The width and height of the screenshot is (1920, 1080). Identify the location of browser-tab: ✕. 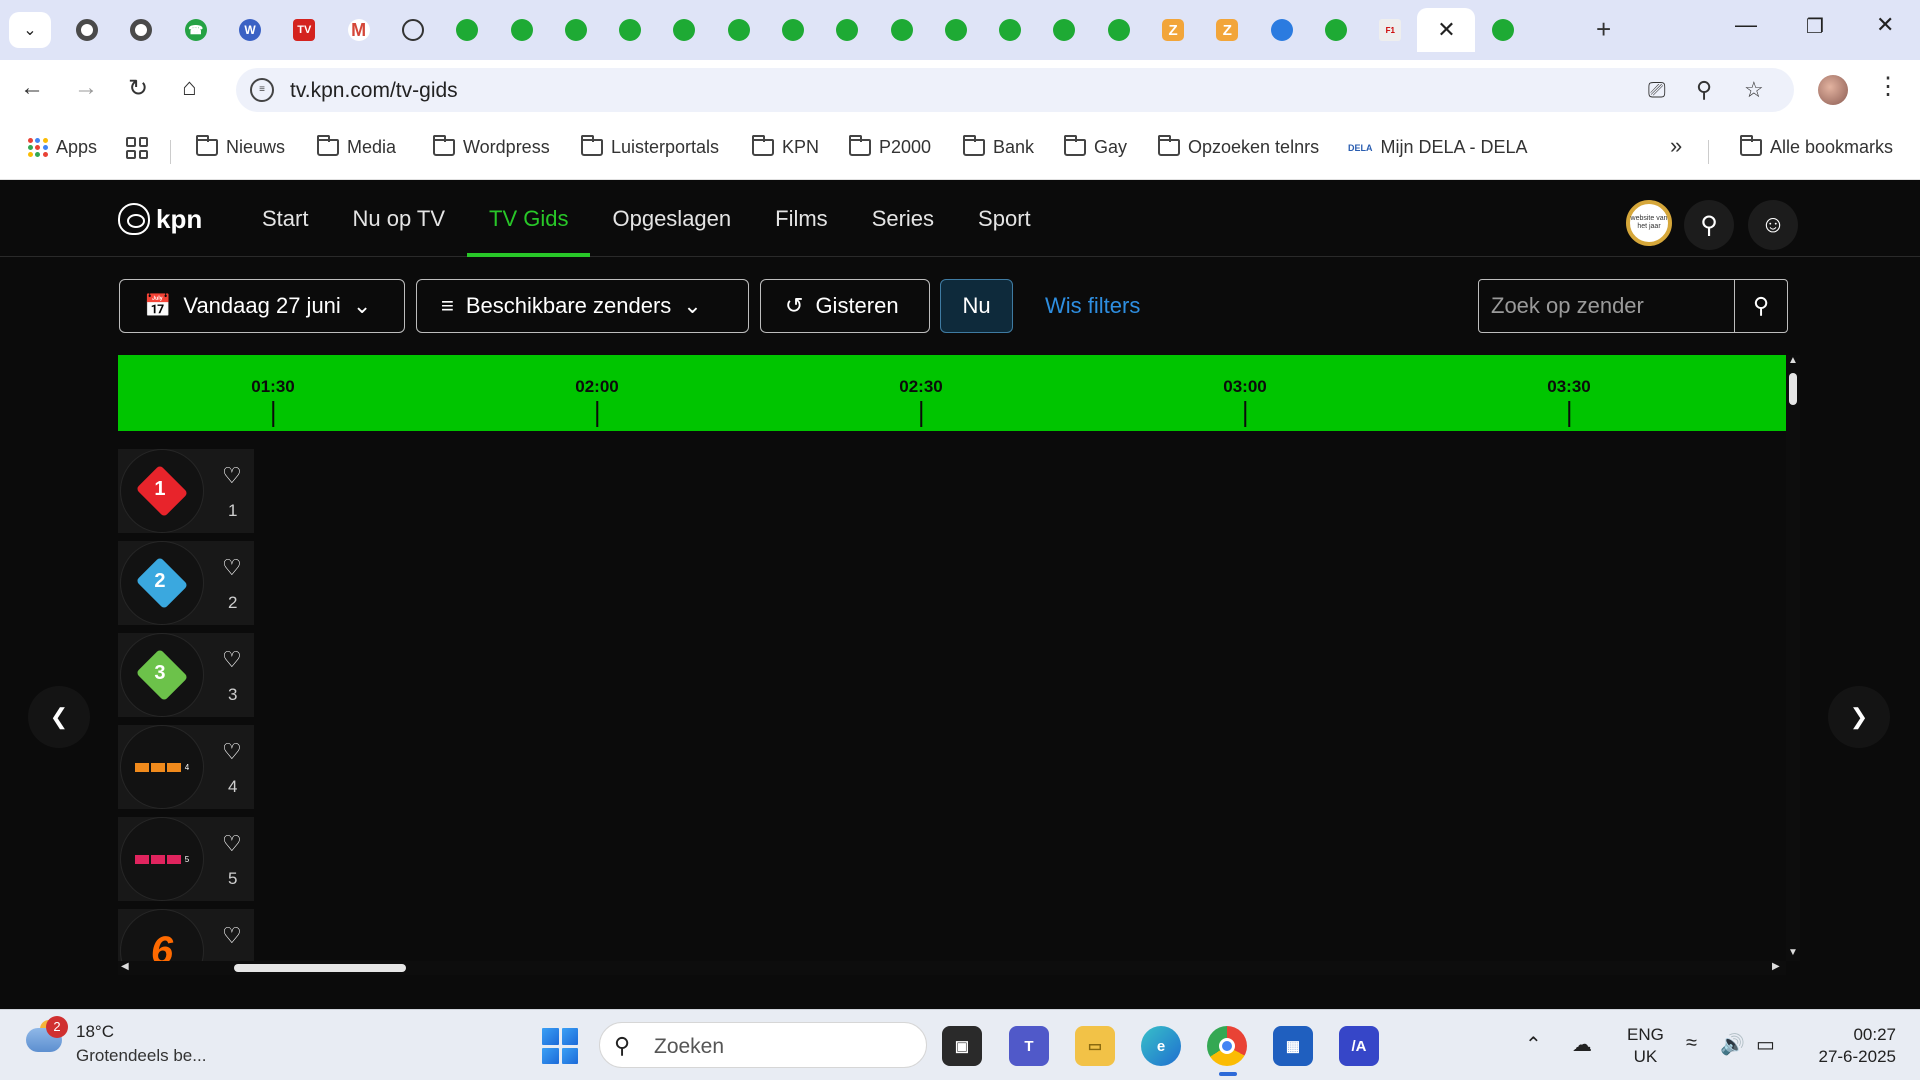
(1446, 30).